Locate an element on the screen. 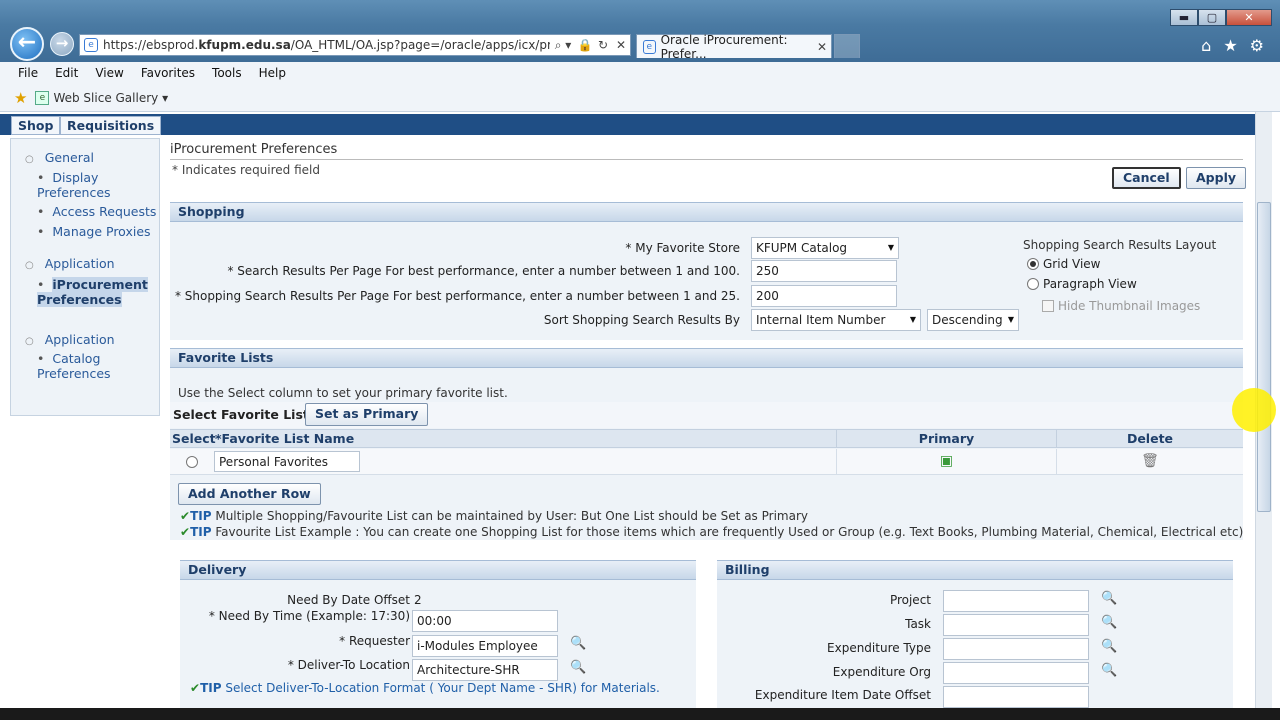  menu-file: File is located at coordinates (28, 73).